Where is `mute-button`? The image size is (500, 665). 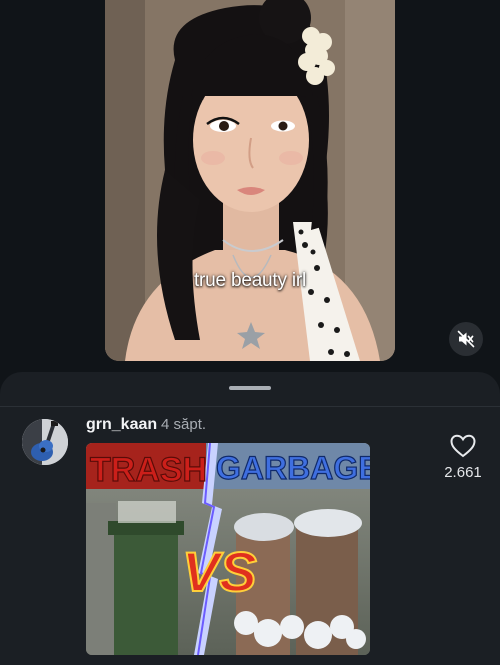
mute-button is located at coordinates (466, 339).